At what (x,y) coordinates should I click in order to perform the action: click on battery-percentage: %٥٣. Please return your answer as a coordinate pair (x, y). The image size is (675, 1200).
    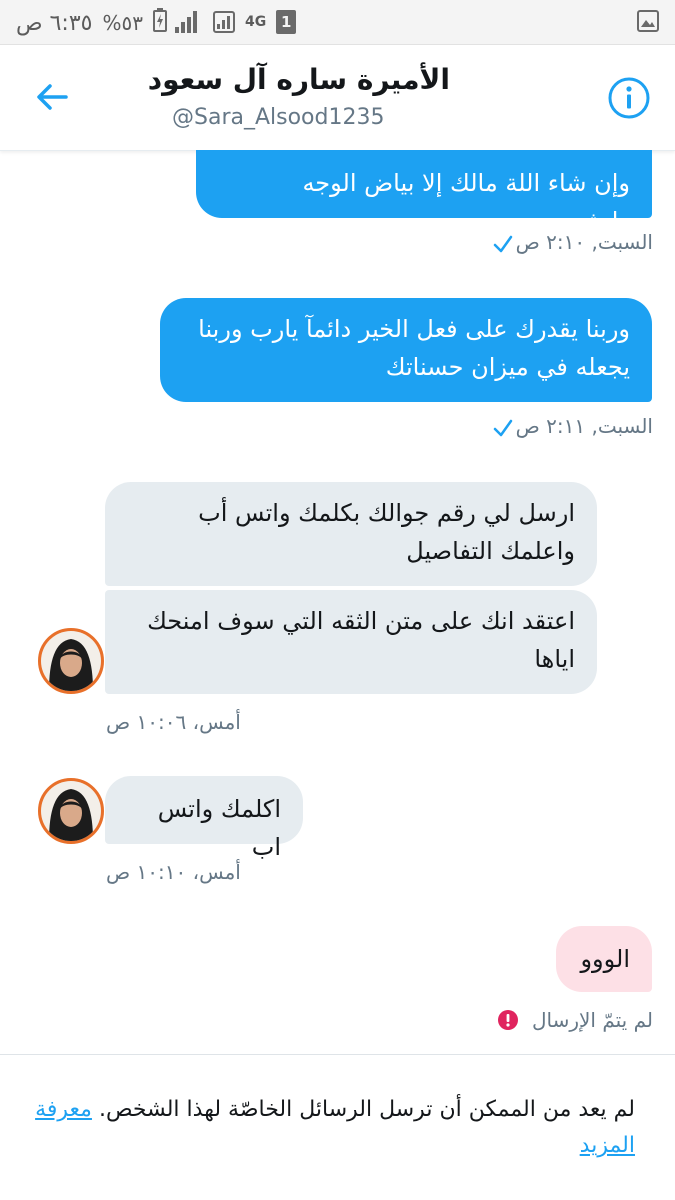
    Looking at the image, I should click on (122, 23).